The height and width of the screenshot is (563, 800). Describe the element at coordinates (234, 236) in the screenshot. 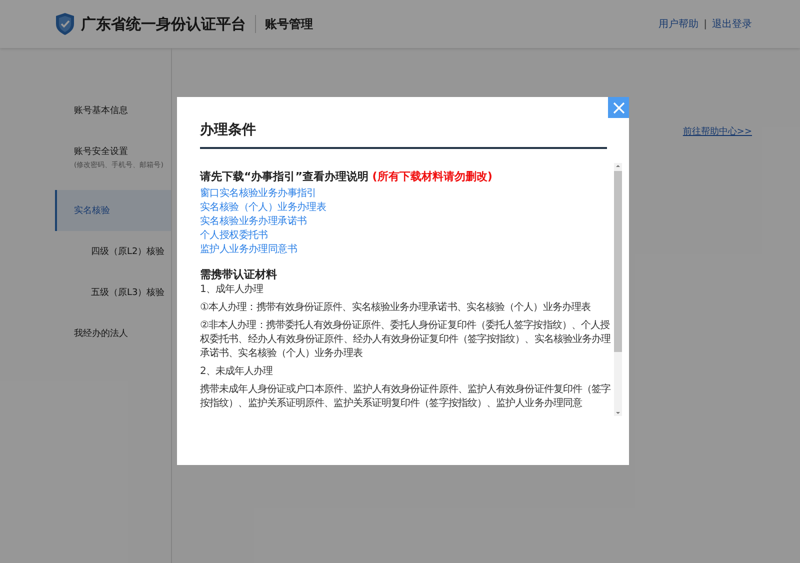

I see `download-link: 个人授权委托书` at that location.